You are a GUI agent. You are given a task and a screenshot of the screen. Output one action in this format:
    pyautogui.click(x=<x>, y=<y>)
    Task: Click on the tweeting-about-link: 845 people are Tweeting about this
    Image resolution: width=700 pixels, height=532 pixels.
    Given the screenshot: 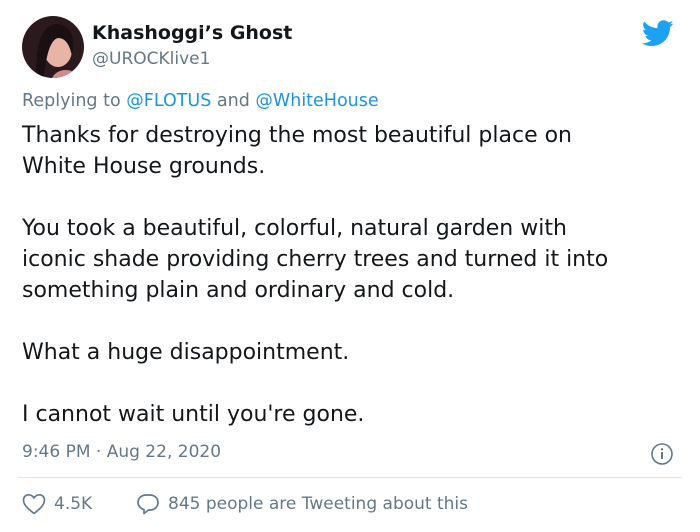 What is the action you would take?
    pyautogui.click(x=302, y=504)
    